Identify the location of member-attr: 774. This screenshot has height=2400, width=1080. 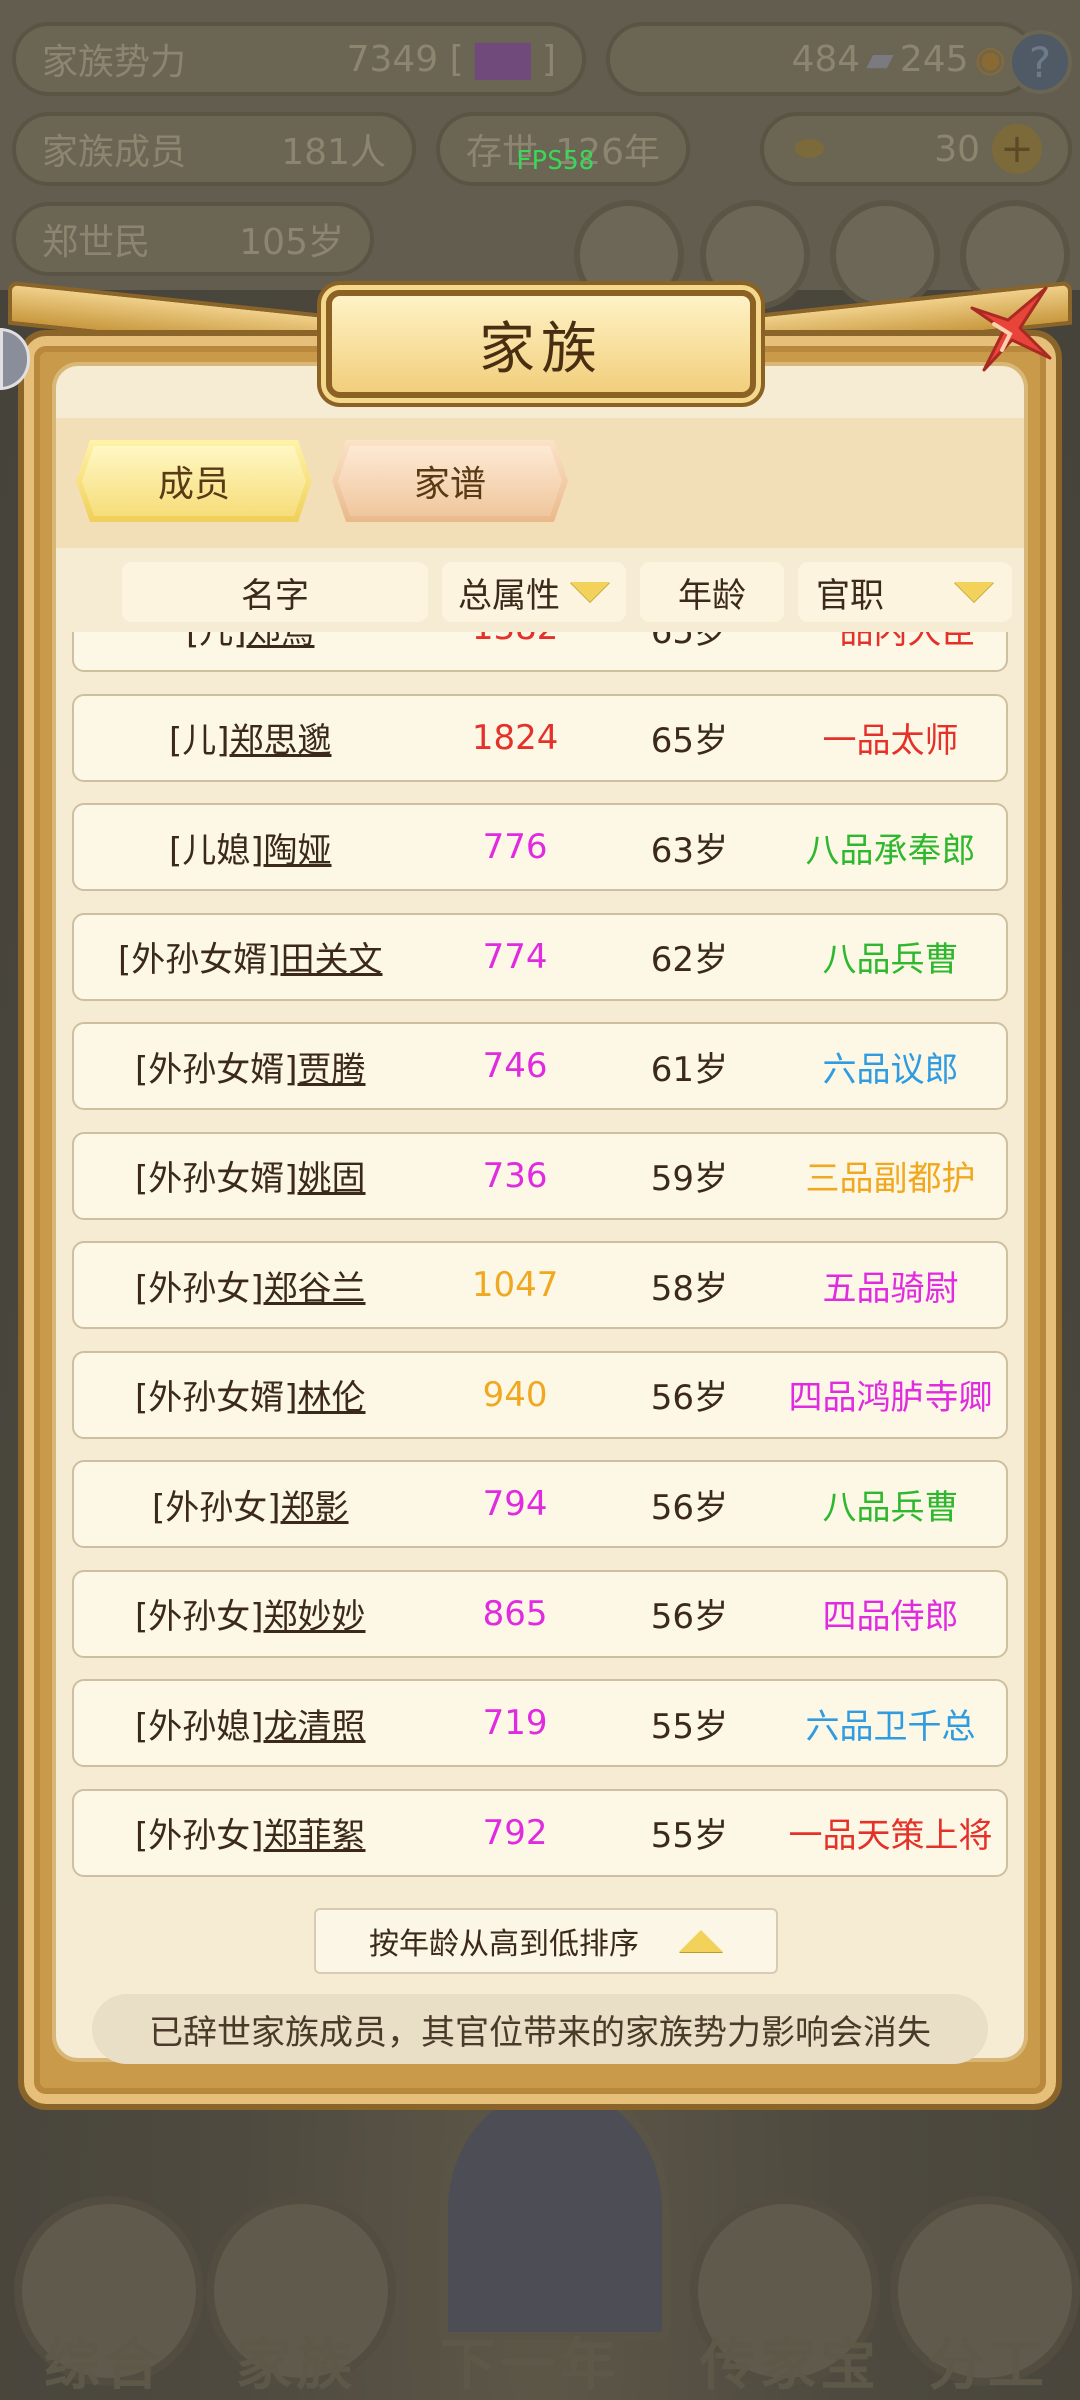
(515, 956).